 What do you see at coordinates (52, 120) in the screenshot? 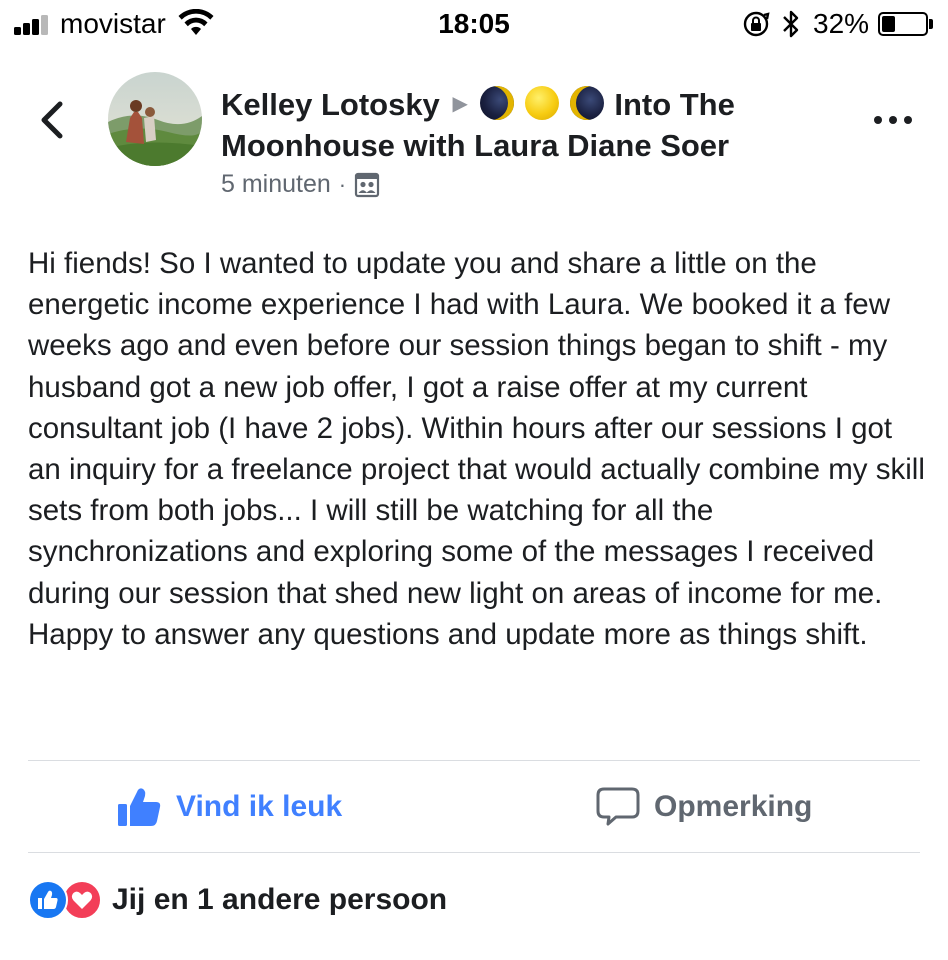
I see `back-chevron-icon` at bounding box center [52, 120].